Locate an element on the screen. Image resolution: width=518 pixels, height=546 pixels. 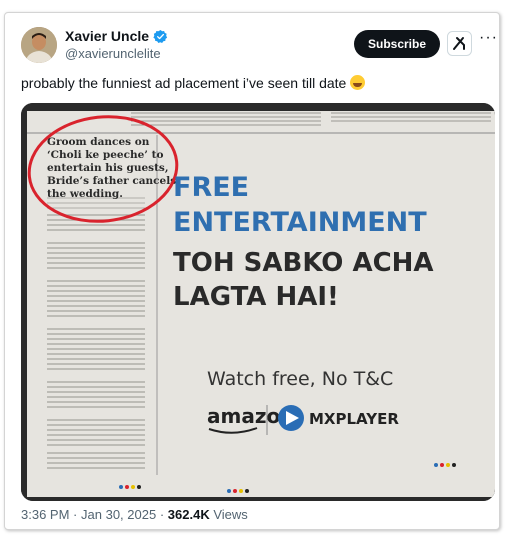
verified-badge-icon is located at coordinates (160, 36).